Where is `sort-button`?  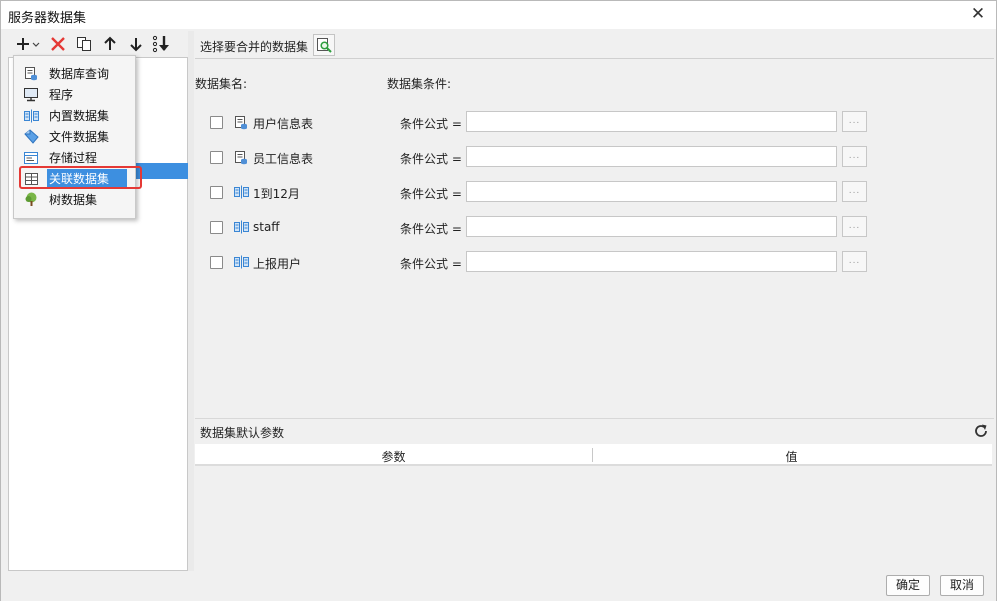
sort-button is located at coordinates (162, 44).